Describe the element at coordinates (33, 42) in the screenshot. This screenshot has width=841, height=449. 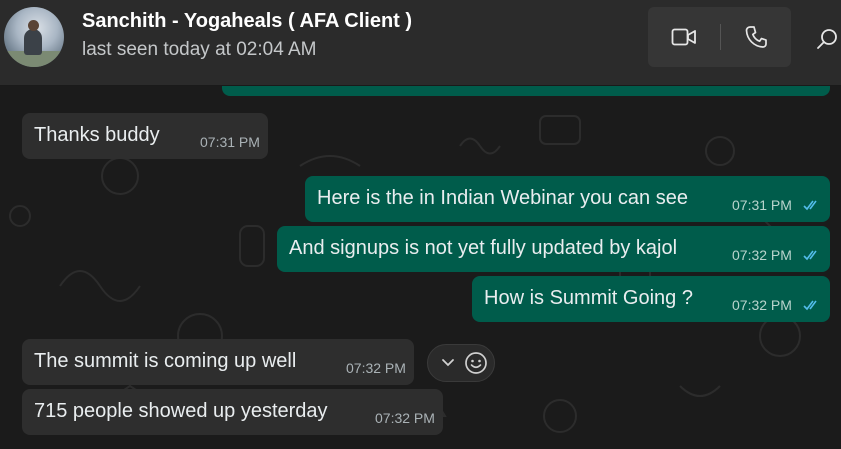
I see `avatar-figure` at that location.